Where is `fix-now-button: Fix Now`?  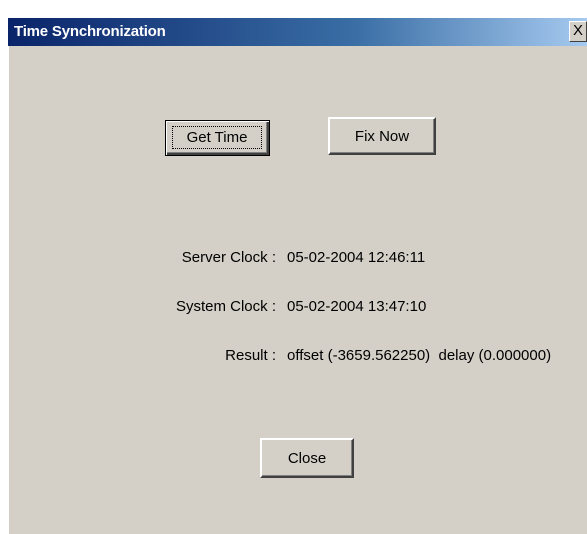
fix-now-button: Fix Now is located at coordinates (382, 136).